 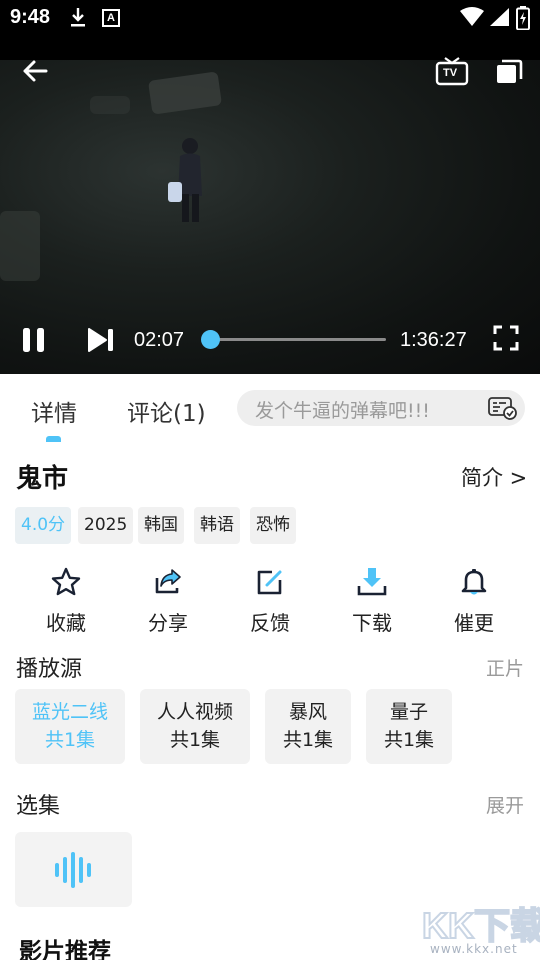 I want to click on watermark-text: www.kkx.net, so click(x=474, y=949).